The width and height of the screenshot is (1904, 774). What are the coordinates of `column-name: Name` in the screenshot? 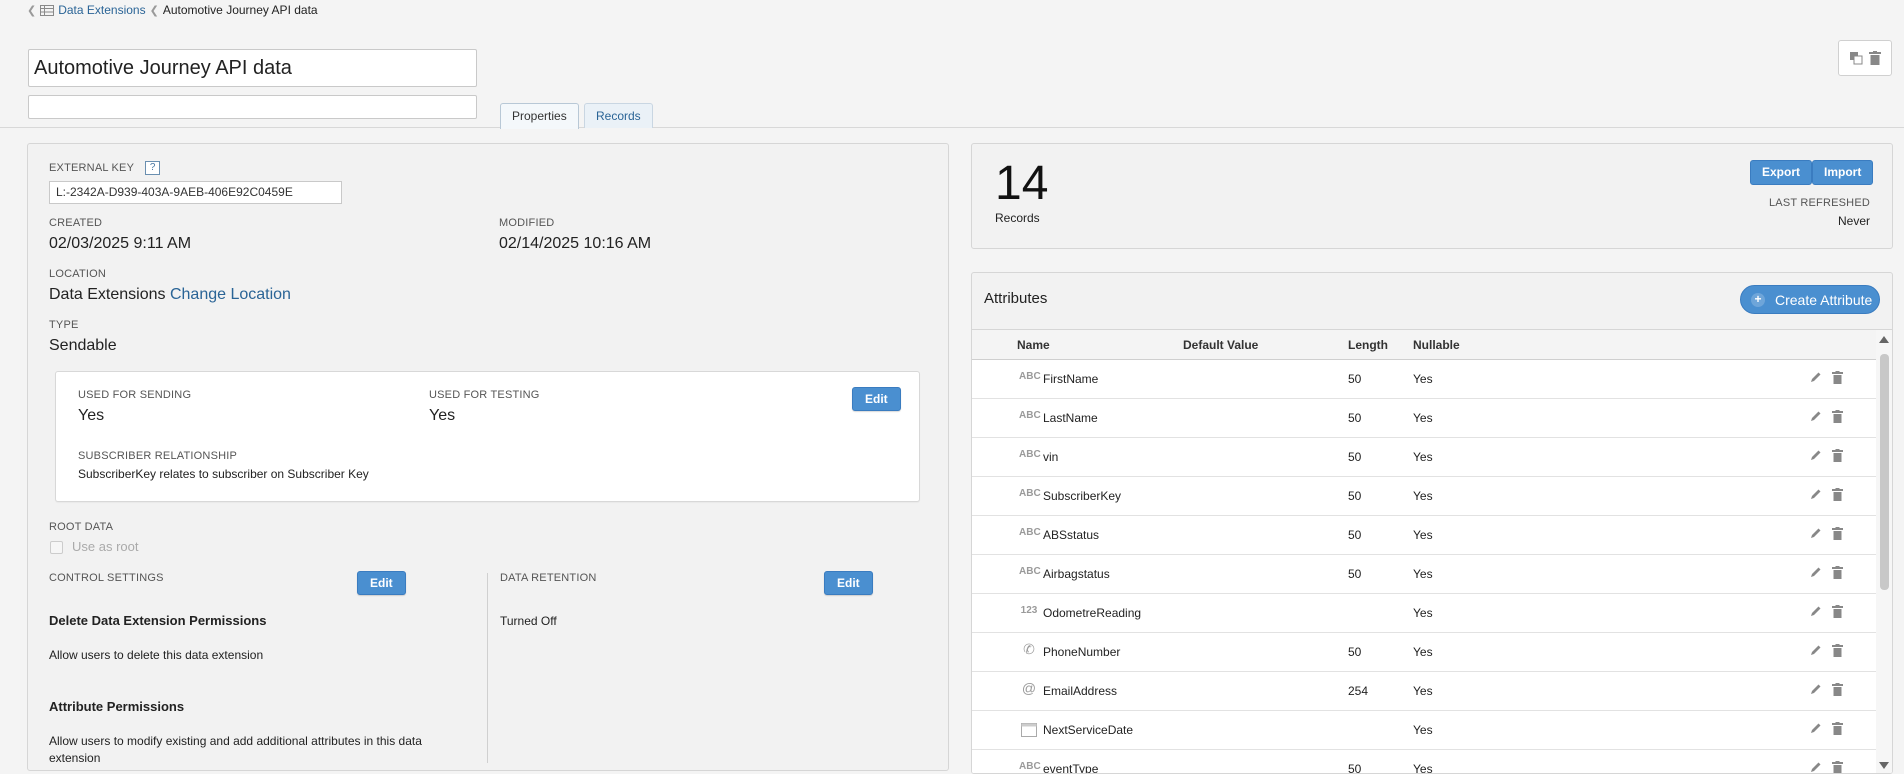 It's located at (1033, 345).